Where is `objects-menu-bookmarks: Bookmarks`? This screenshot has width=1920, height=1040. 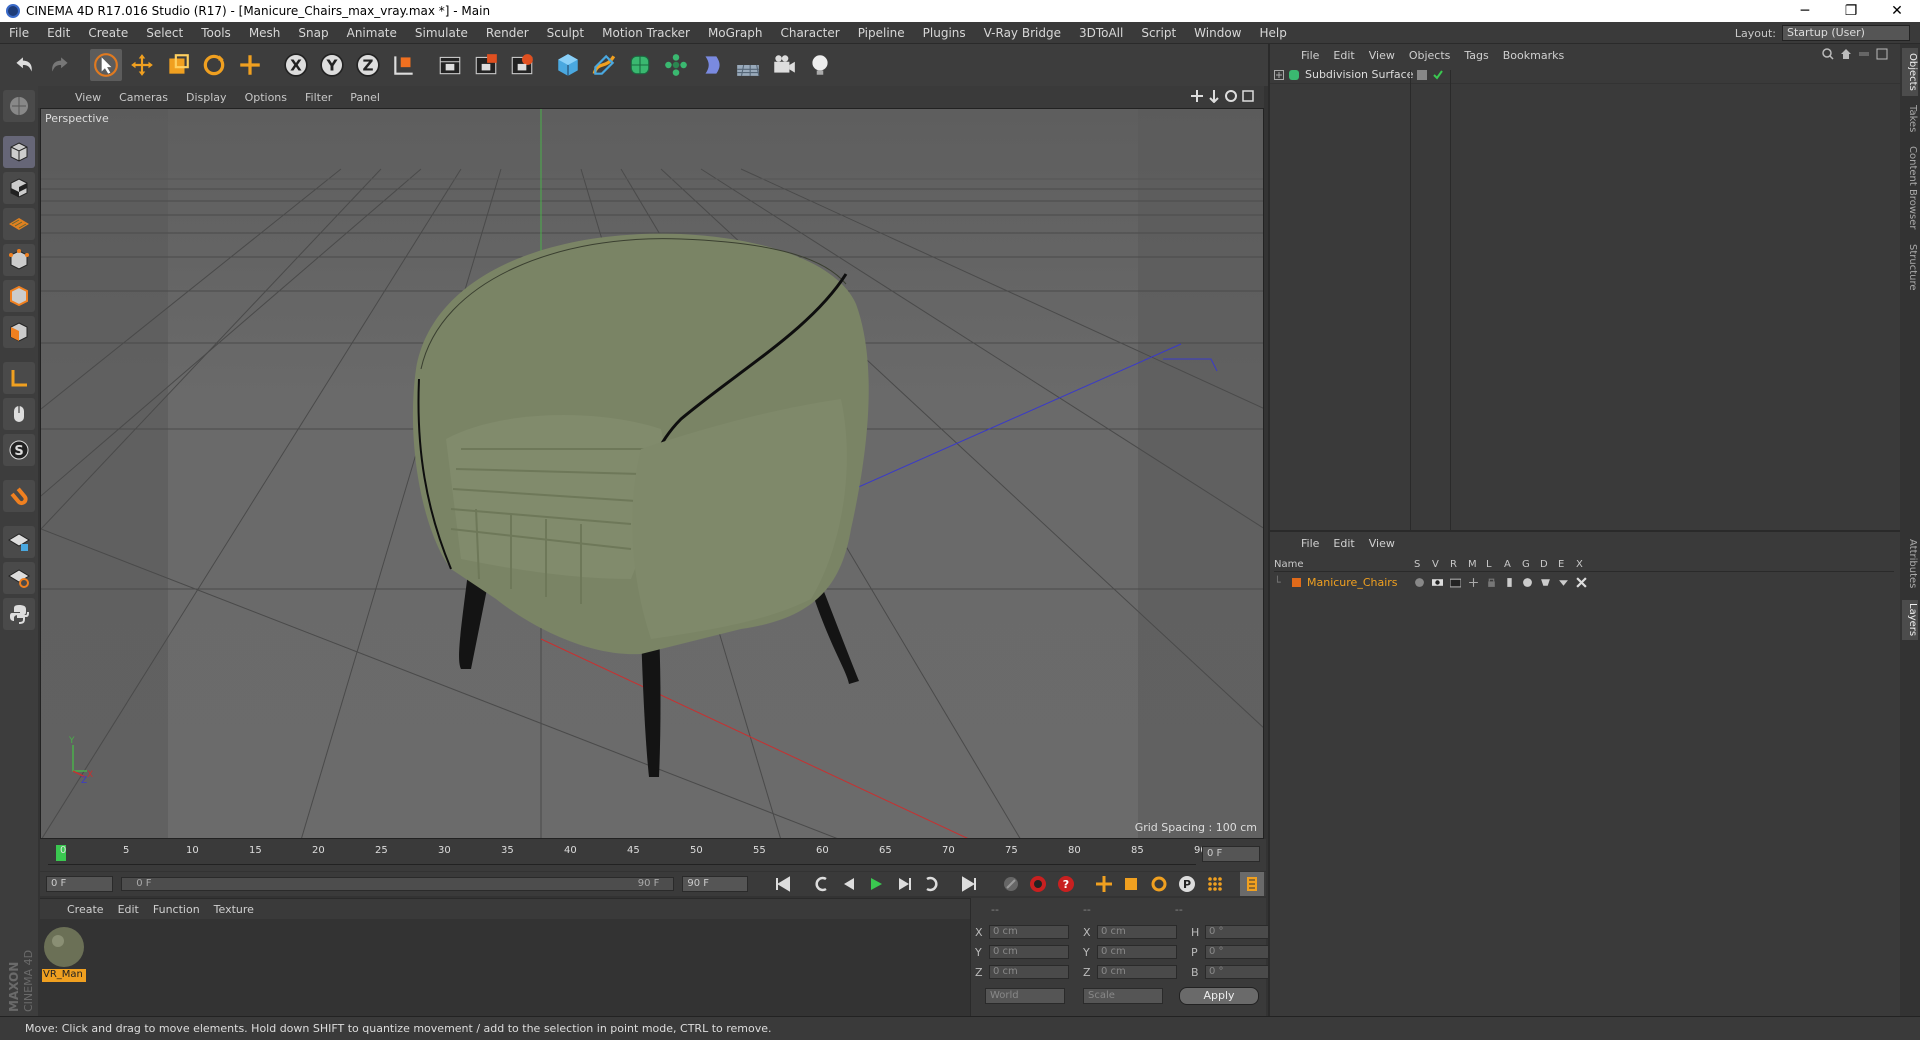 objects-menu-bookmarks: Bookmarks is located at coordinates (1533, 55).